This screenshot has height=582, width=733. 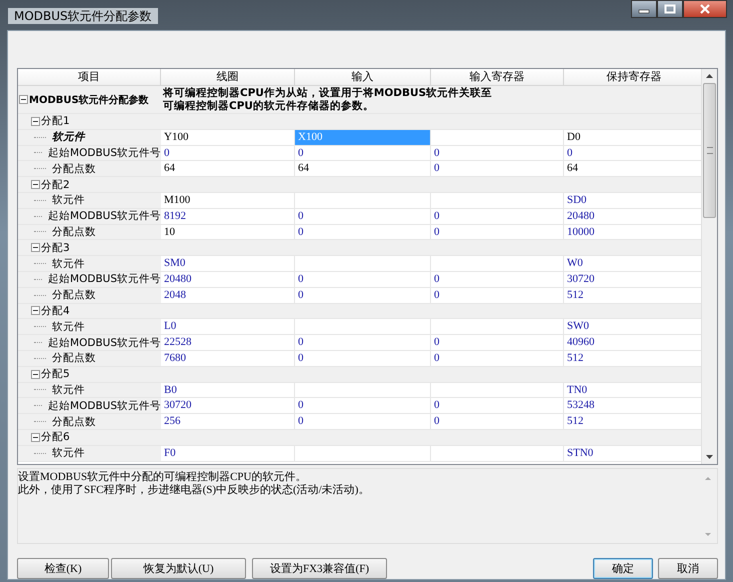 What do you see at coordinates (228, 358) in the screenshot?
I see `value-cell: 7680` at bounding box center [228, 358].